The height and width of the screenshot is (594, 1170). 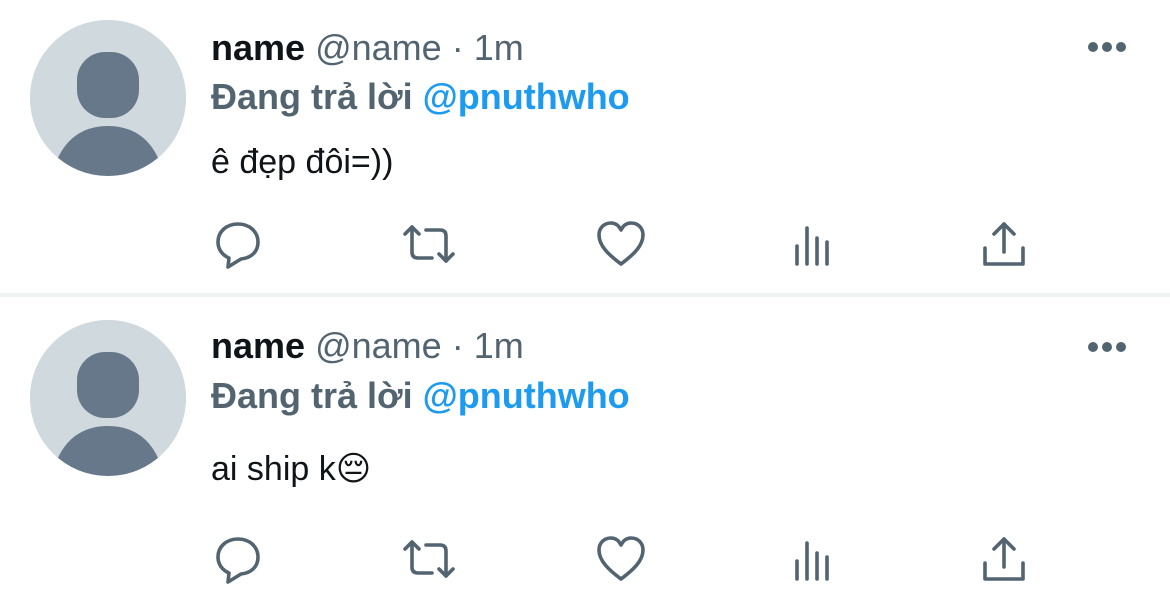 I want to click on tweet-text: ê đẹp đôi=)), so click(x=302, y=162).